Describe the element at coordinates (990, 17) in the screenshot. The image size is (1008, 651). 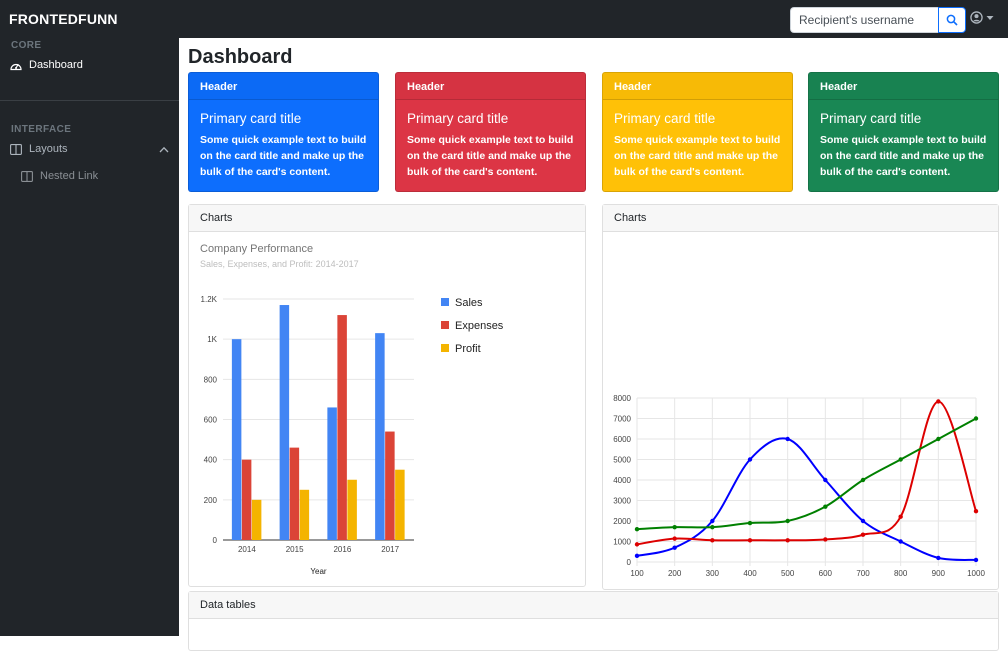
I see `caret-down-icon` at that location.